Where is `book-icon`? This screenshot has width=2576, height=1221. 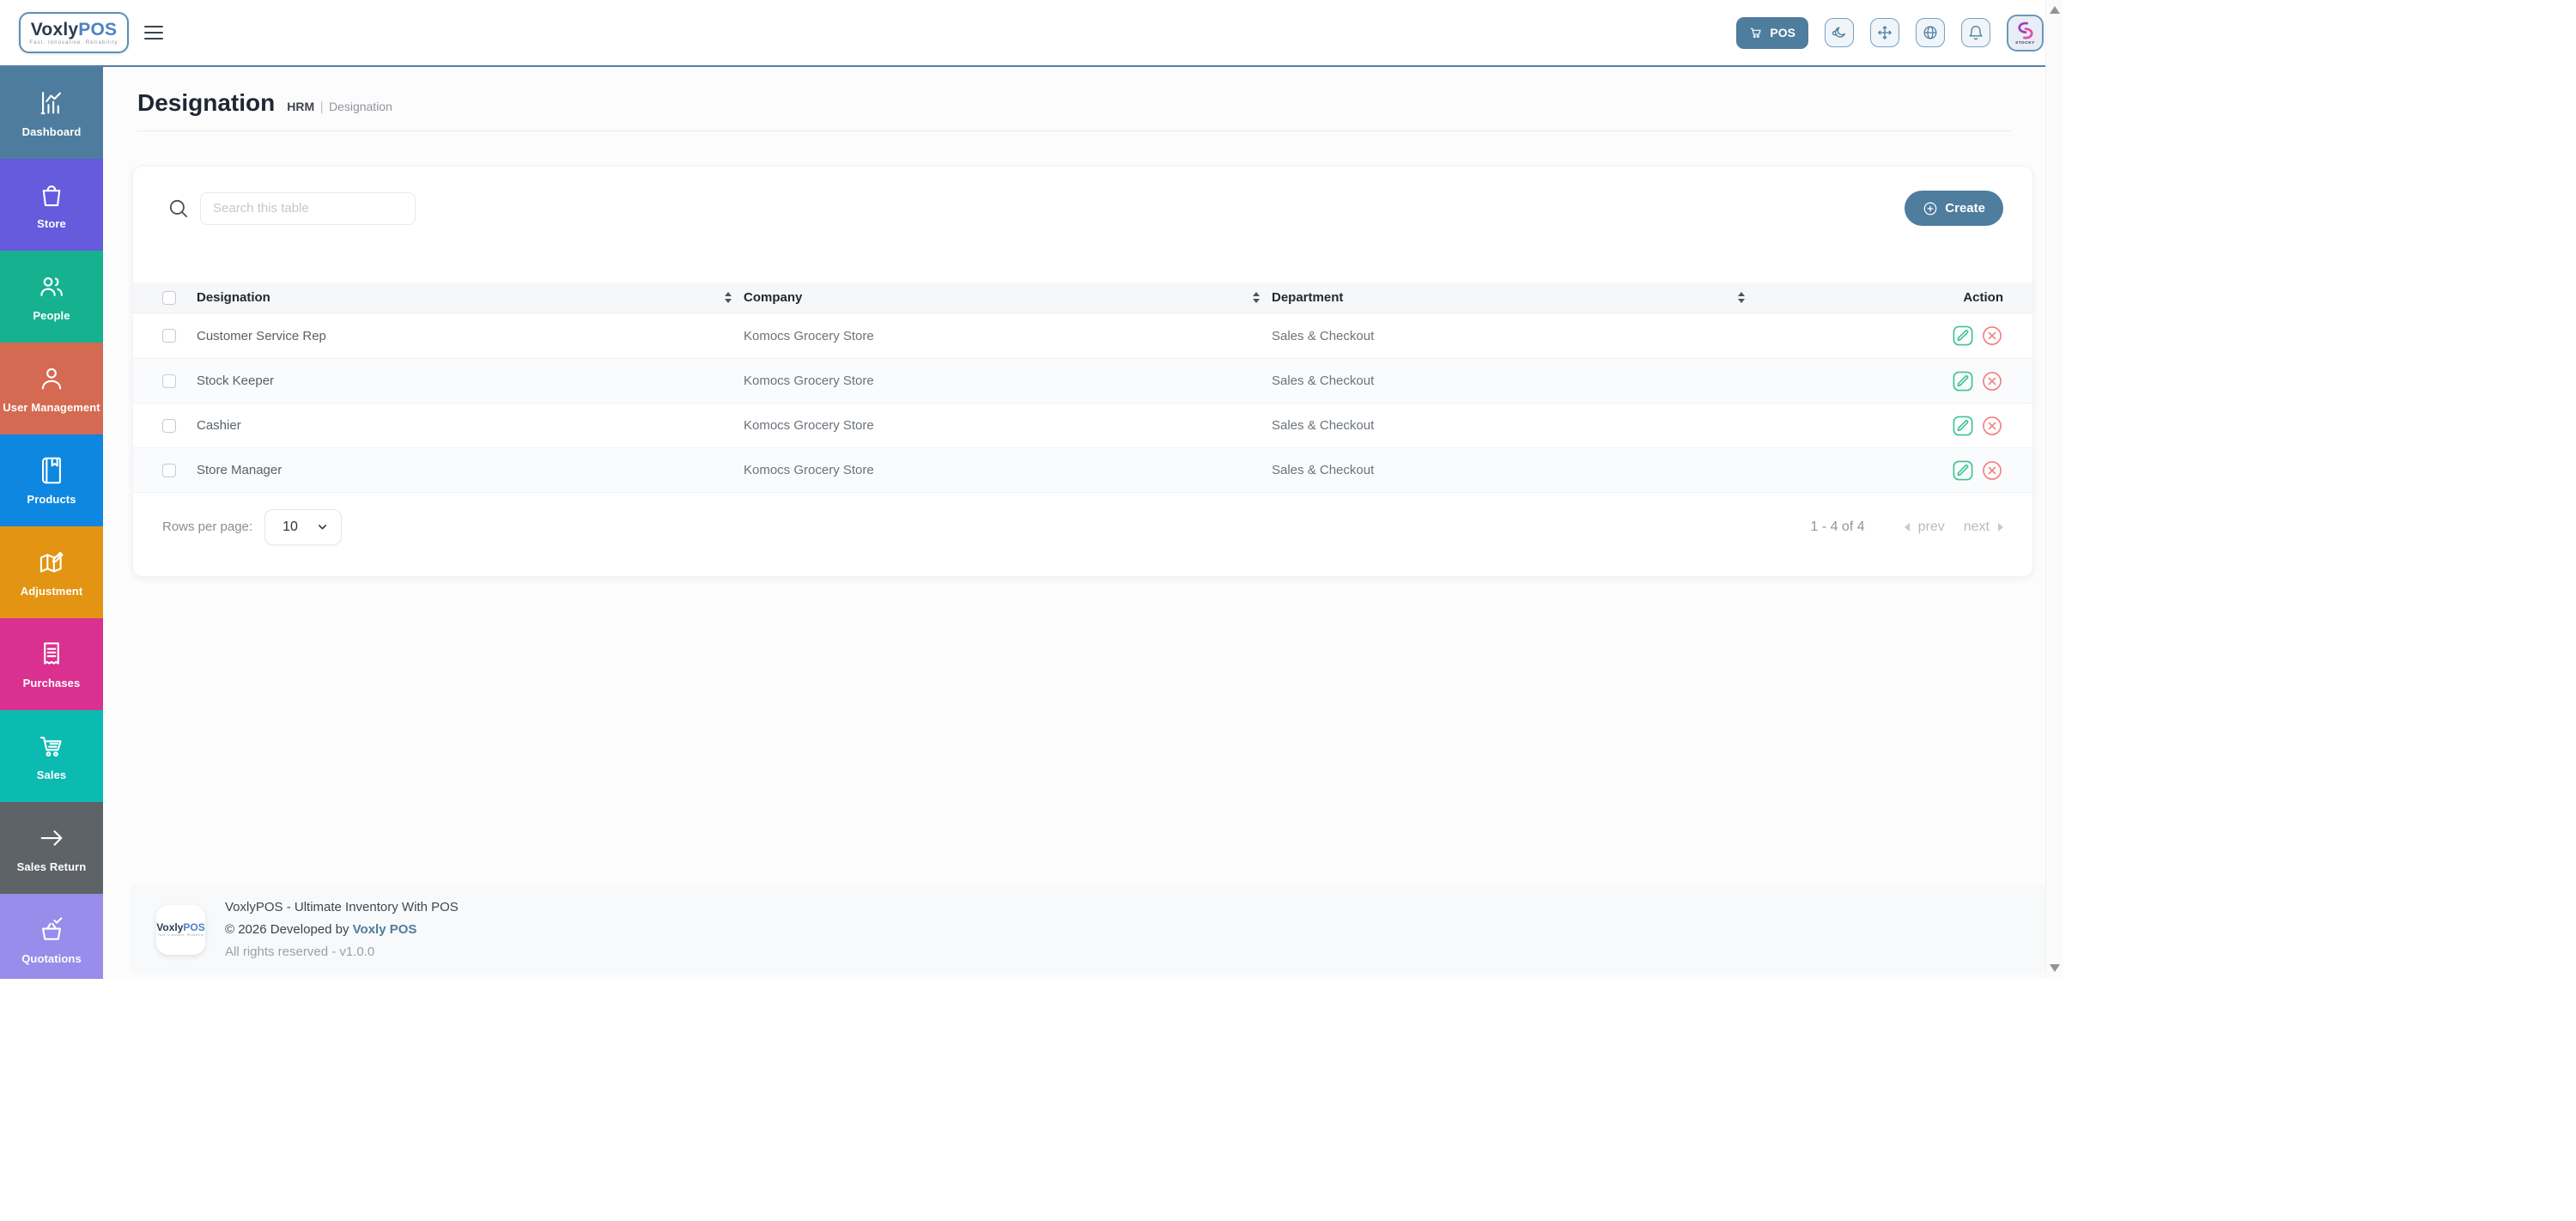 book-icon is located at coordinates (52, 470).